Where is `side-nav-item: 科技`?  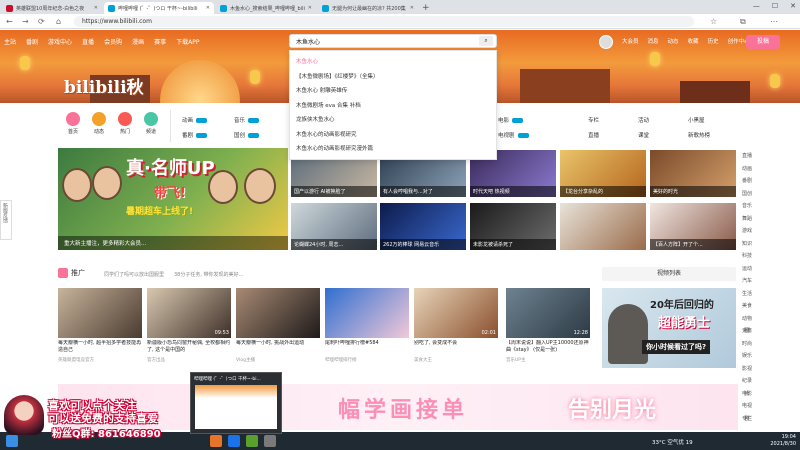
side-nav-item: 科技 is located at coordinates (747, 256).